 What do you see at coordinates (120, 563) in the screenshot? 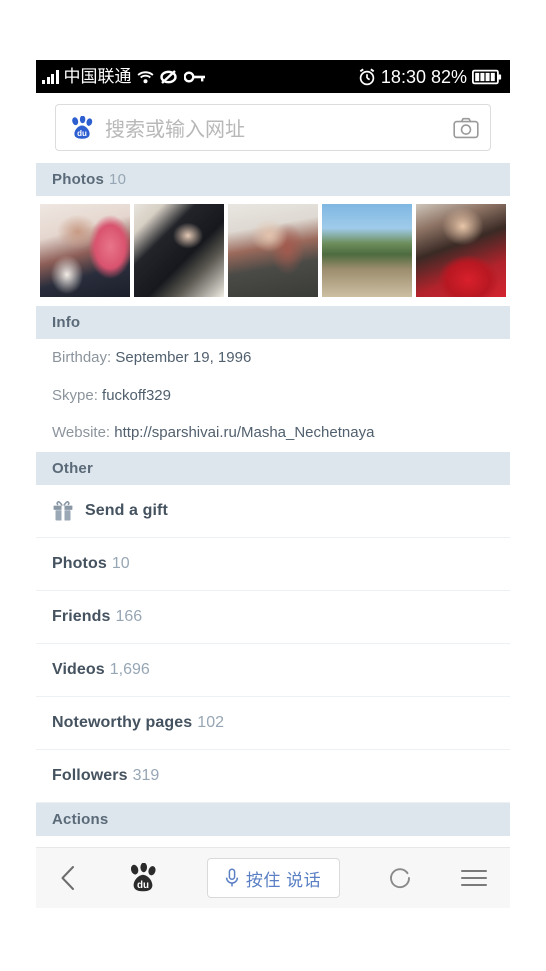
I see `list-item-count: 10` at bounding box center [120, 563].